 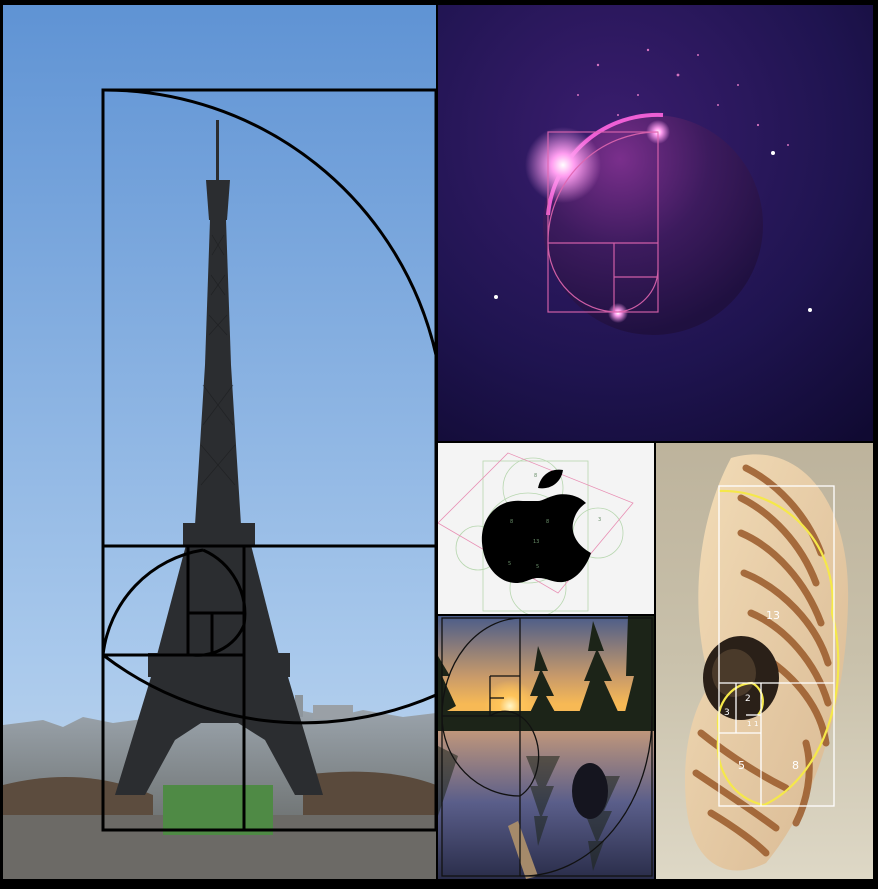 I want to click on fibonacci-label: 3, so click(x=727, y=713).